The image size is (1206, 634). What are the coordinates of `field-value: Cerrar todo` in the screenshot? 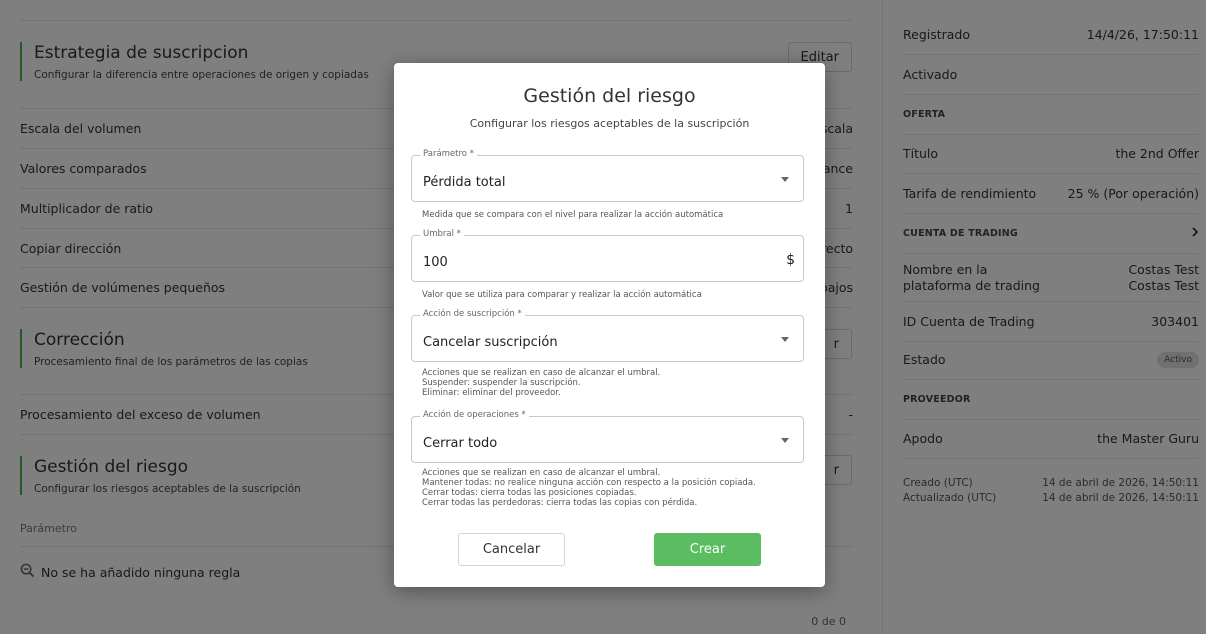 It's located at (460, 443).